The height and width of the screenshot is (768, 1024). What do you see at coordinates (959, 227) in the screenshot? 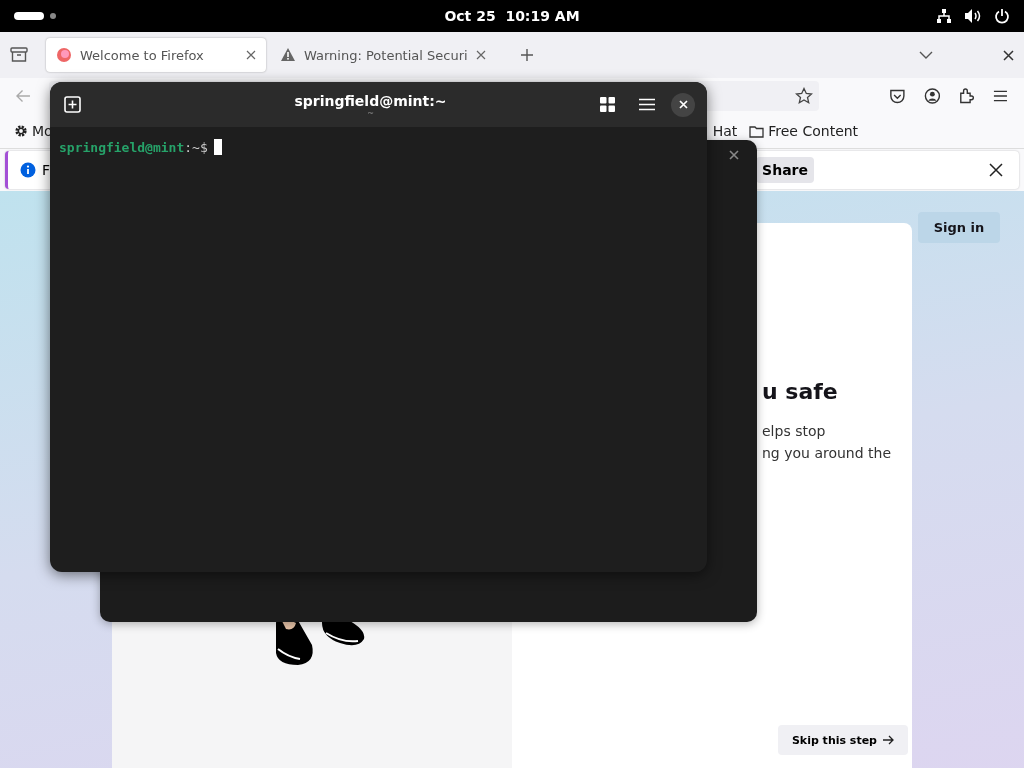
I see `sign-in-button: Sign in` at bounding box center [959, 227].